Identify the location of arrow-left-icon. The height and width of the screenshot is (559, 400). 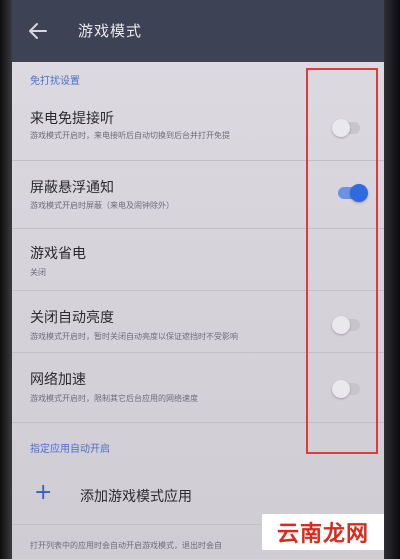
(38, 31).